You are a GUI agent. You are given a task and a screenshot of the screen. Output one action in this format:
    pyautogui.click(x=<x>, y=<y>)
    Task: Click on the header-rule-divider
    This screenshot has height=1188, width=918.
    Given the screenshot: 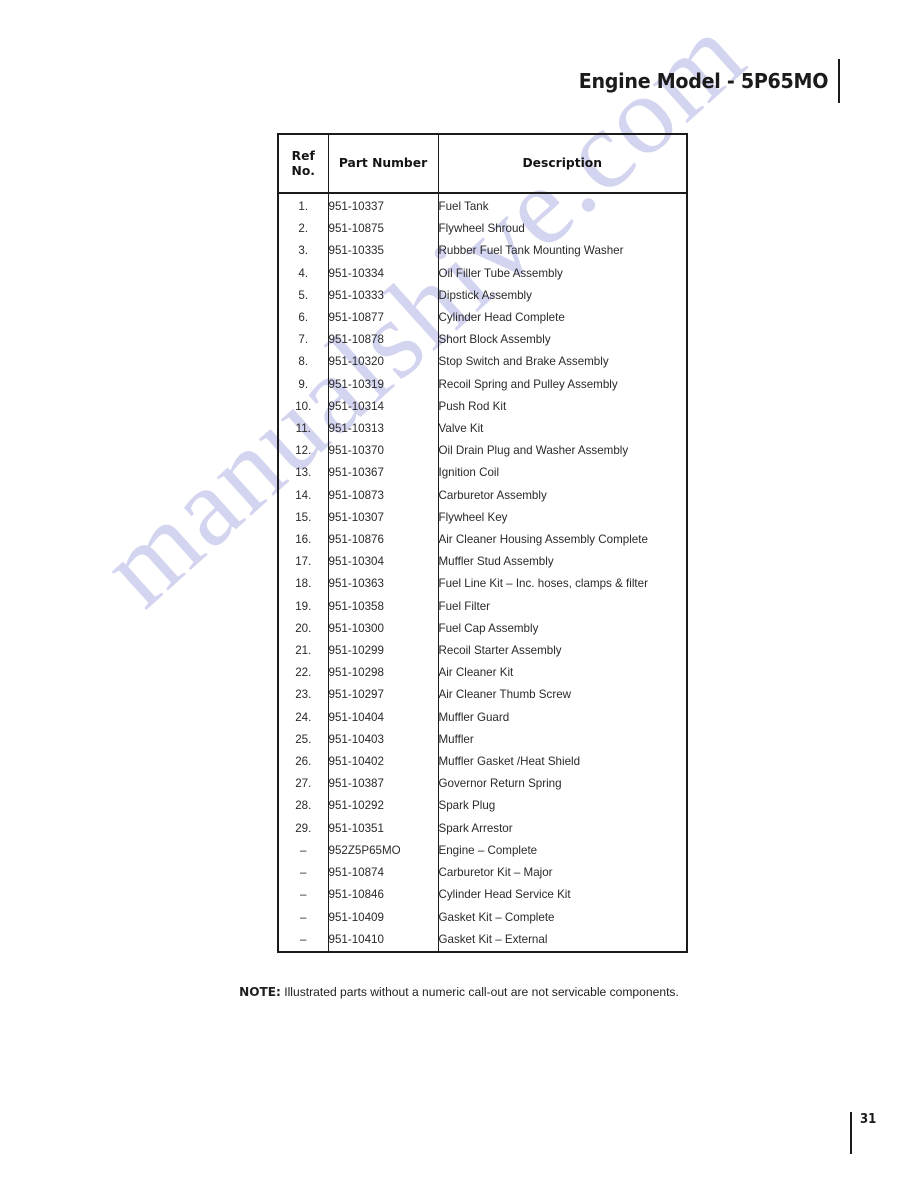 What is the action you would take?
    pyautogui.click(x=838, y=81)
    